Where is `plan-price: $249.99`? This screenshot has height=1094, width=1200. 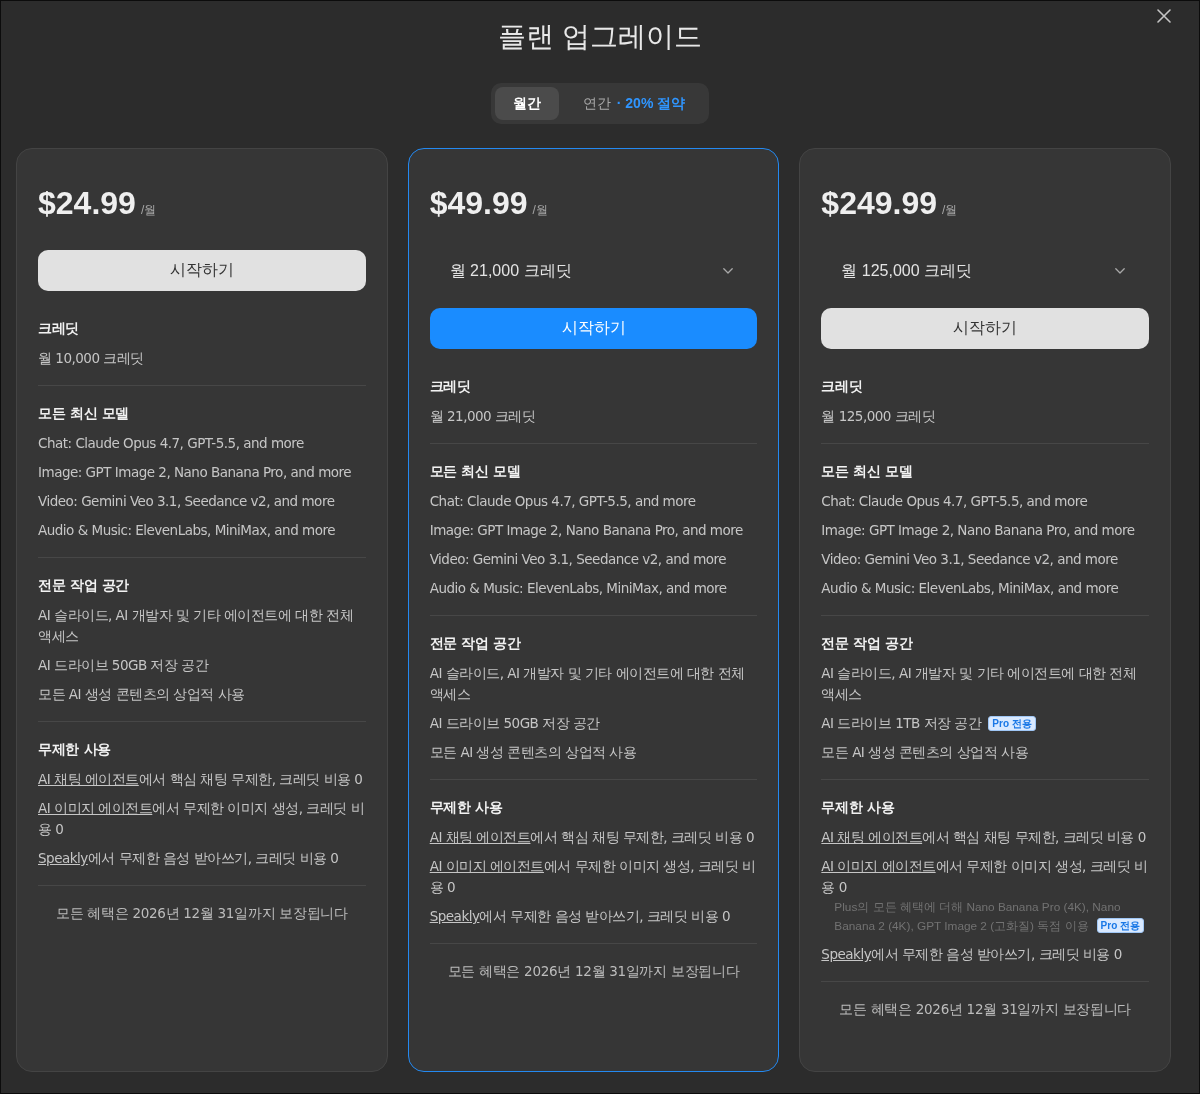 plan-price: $249.99 is located at coordinates (879, 203).